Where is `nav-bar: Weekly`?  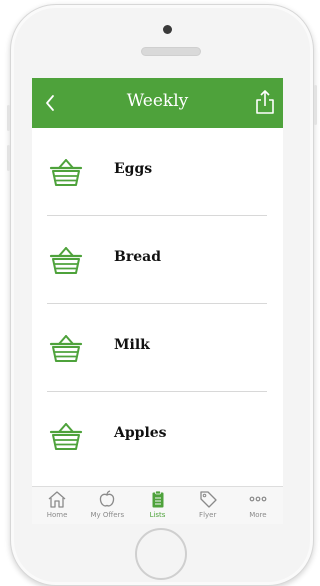
nav-bar: Weekly is located at coordinates (157, 103).